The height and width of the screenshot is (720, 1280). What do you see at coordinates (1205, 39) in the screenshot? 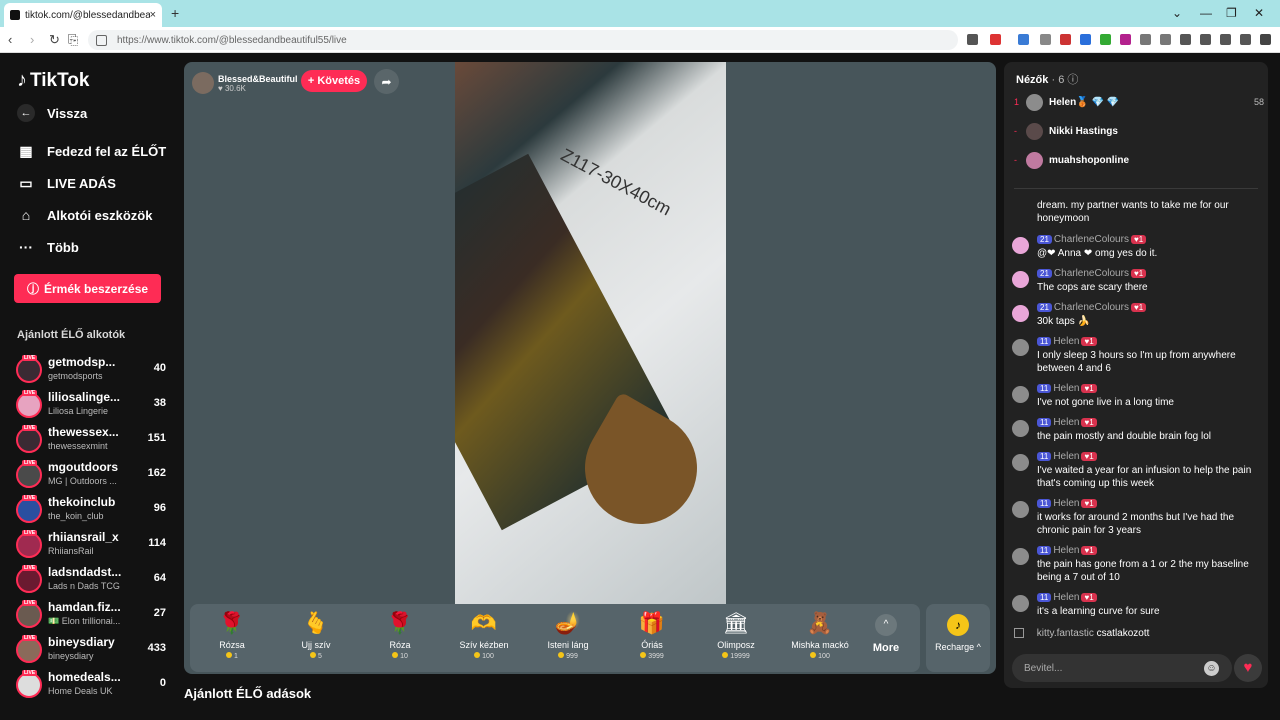
I see `wallet-icon` at bounding box center [1205, 39].